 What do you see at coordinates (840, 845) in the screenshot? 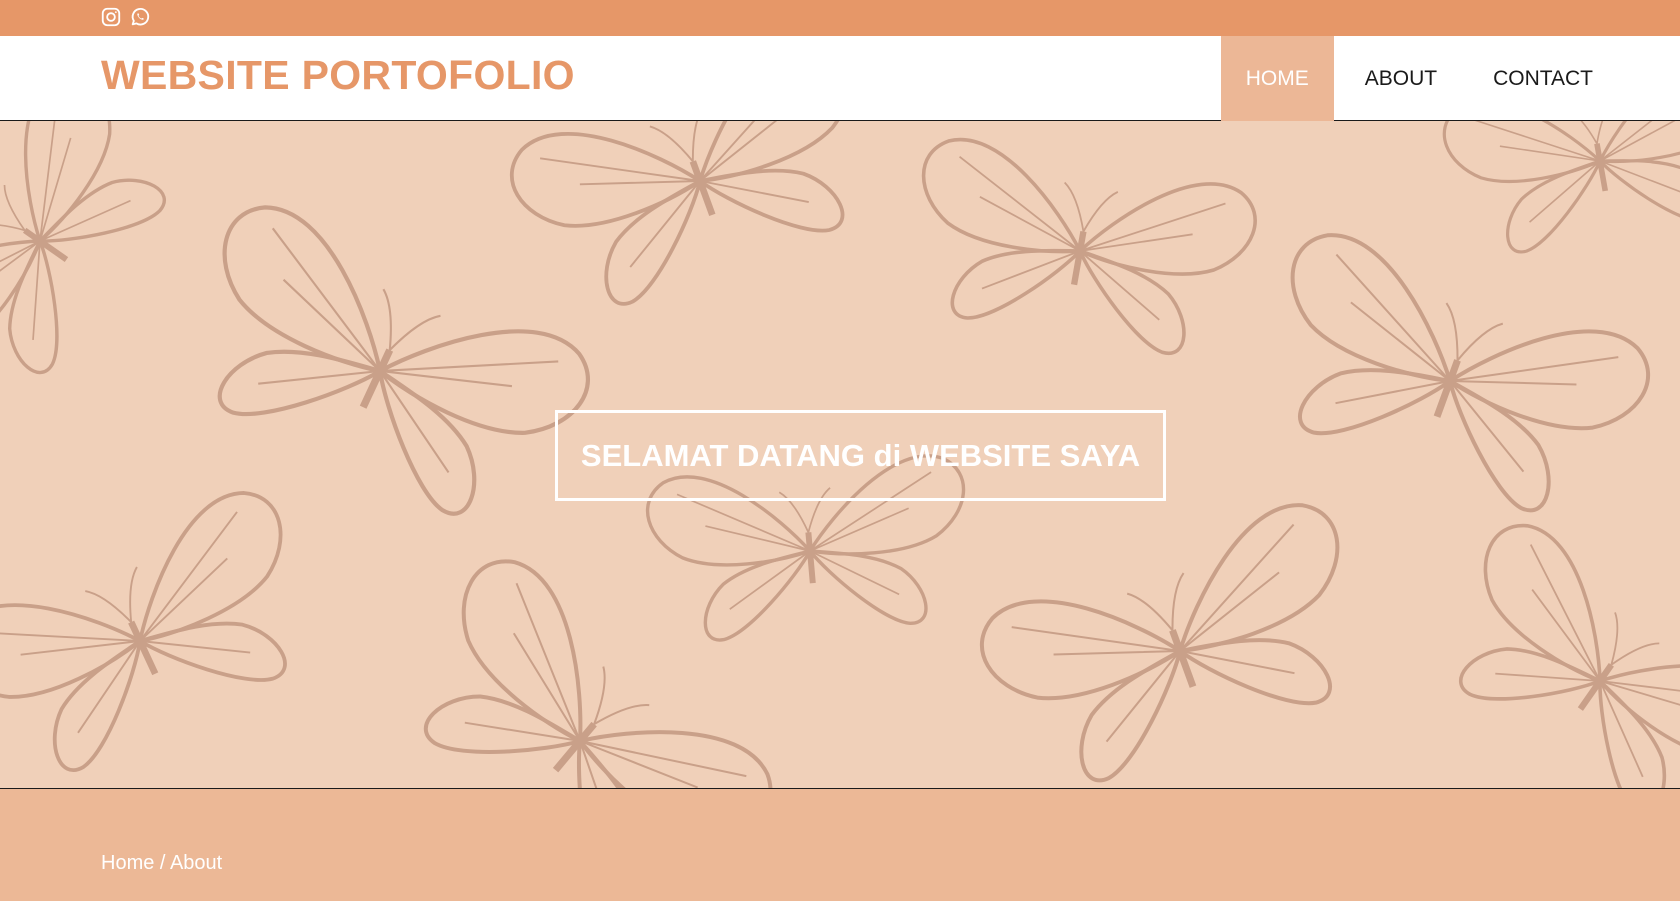
I see `breadcrumb-section: Home / About` at bounding box center [840, 845].